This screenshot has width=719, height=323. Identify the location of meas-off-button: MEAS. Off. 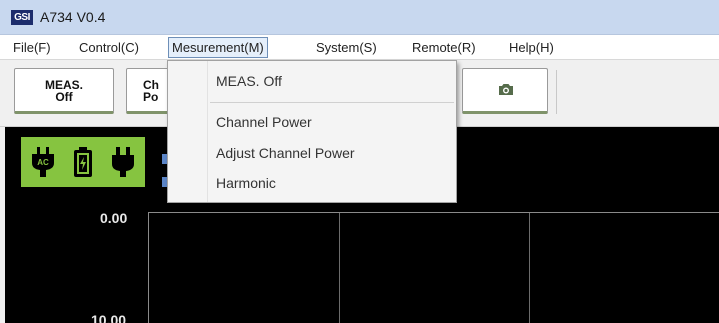
(64, 91).